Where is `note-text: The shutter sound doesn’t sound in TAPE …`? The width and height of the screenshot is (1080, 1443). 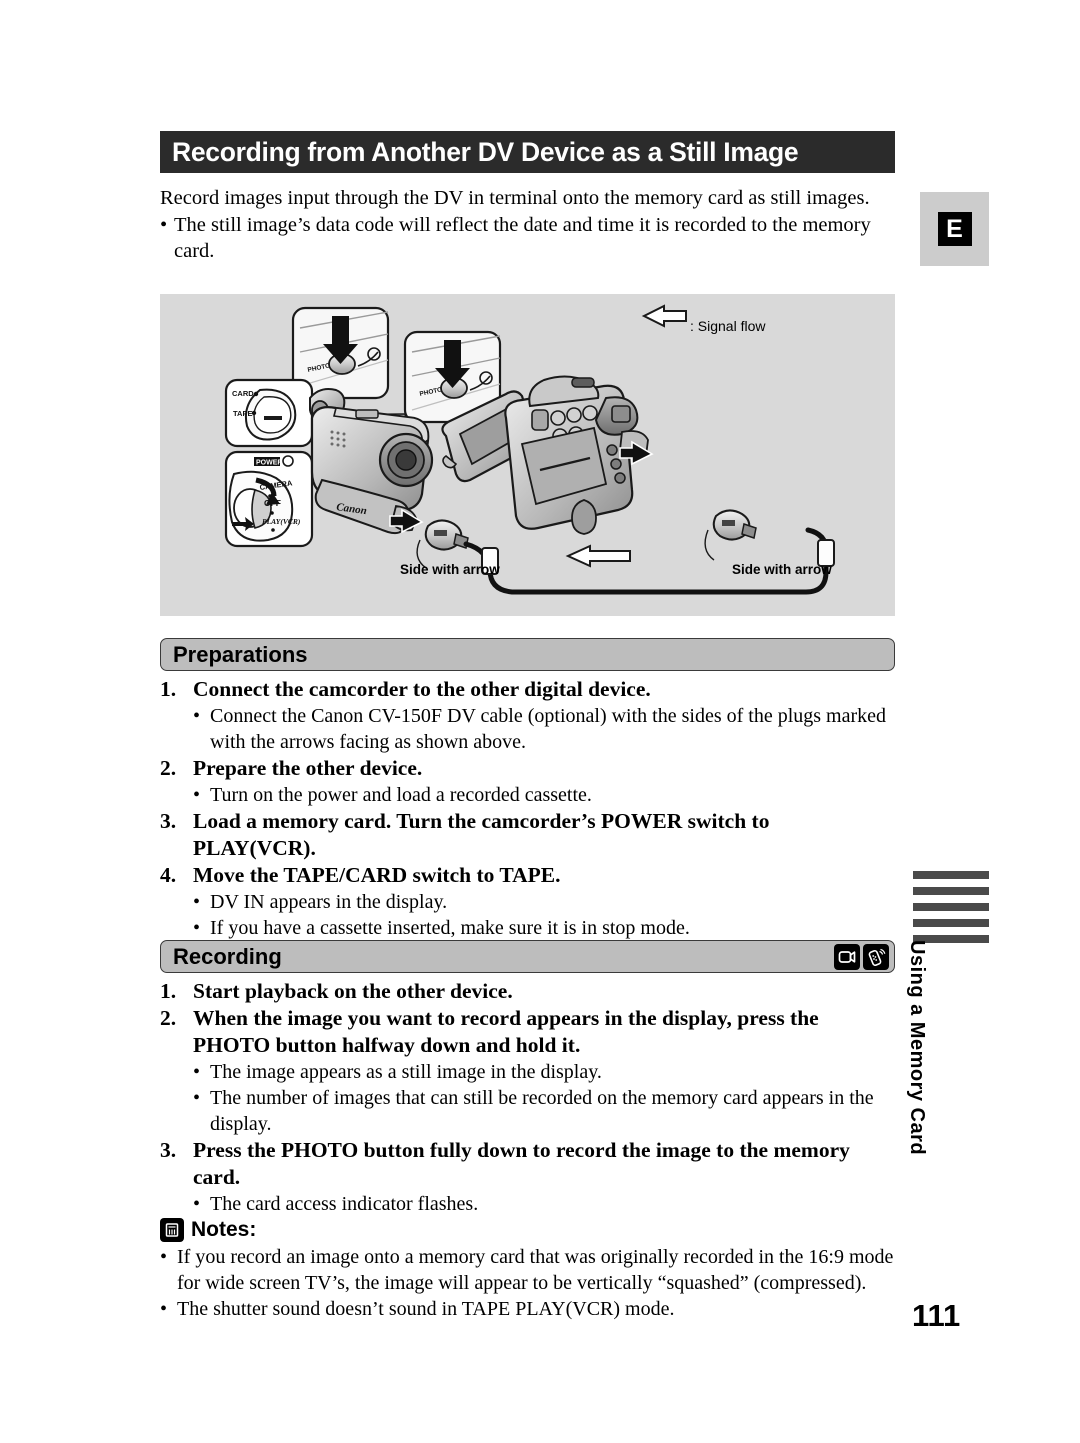 note-text: The shutter sound doesn’t sound in TAPE … is located at coordinates (426, 1309).